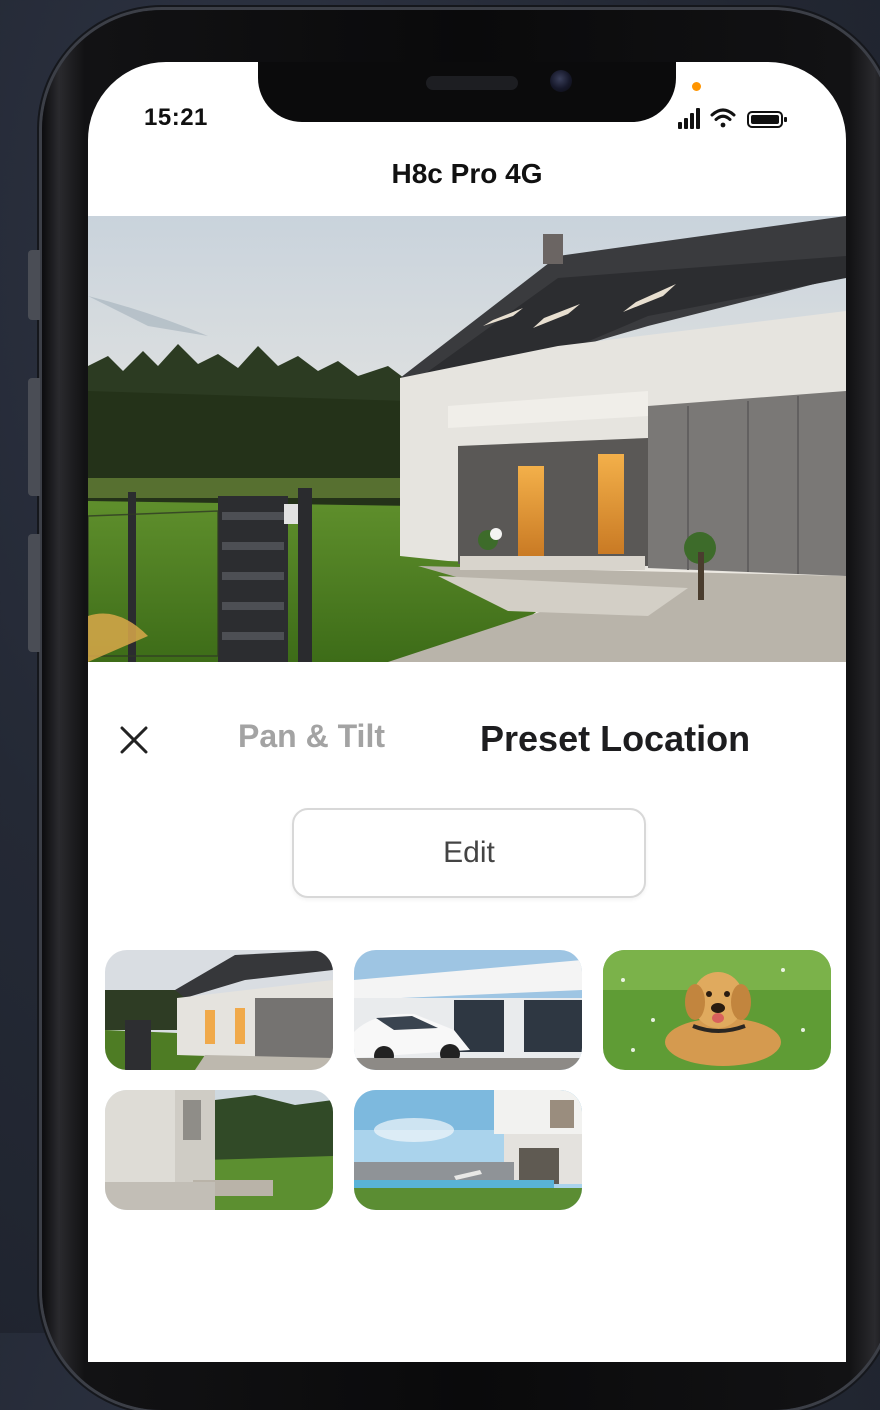 Image resolution: width=880 pixels, height=1410 pixels. What do you see at coordinates (467, 742) in the screenshot?
I see `control-tabs: Pan & Tilt Preset Location` at bounding box center [467, 742].